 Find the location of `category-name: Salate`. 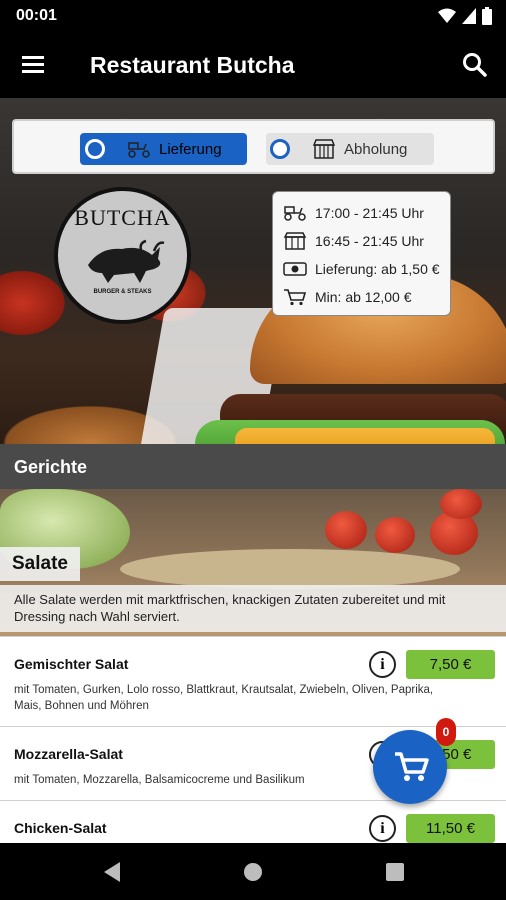

category-name: Salate is located at coordinates (40, 564).